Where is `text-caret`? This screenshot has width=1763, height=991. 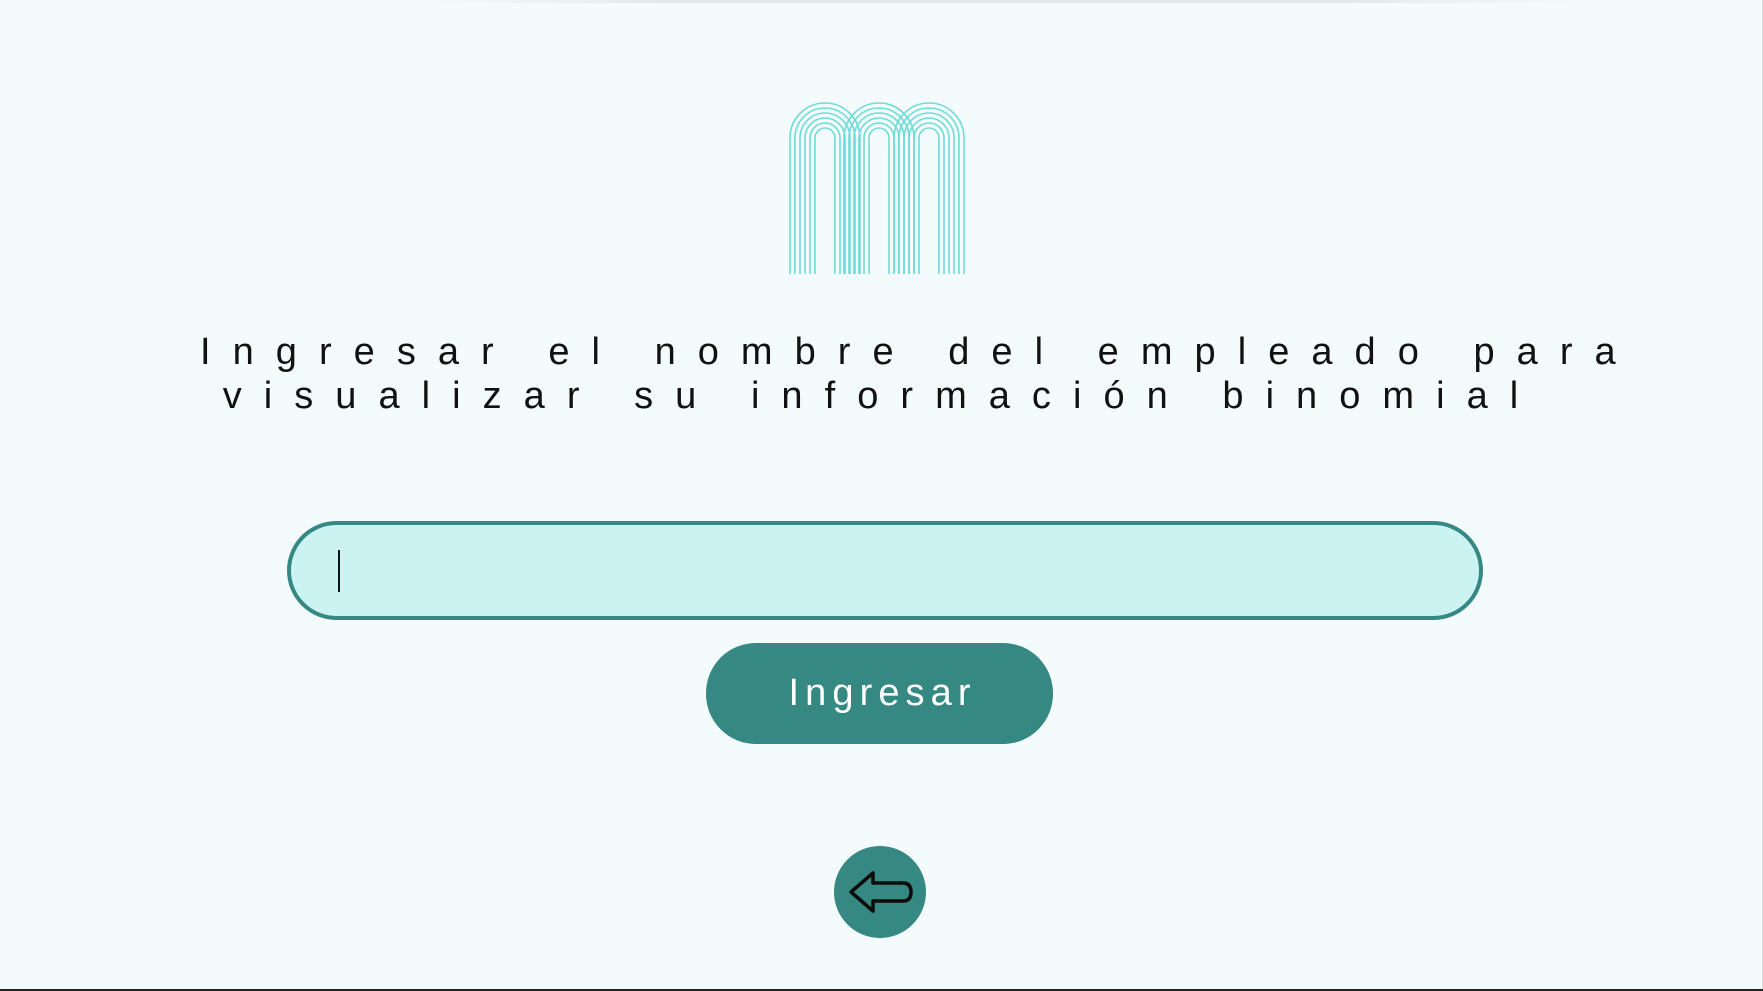
text-caret is located at coordinates (339, 571).